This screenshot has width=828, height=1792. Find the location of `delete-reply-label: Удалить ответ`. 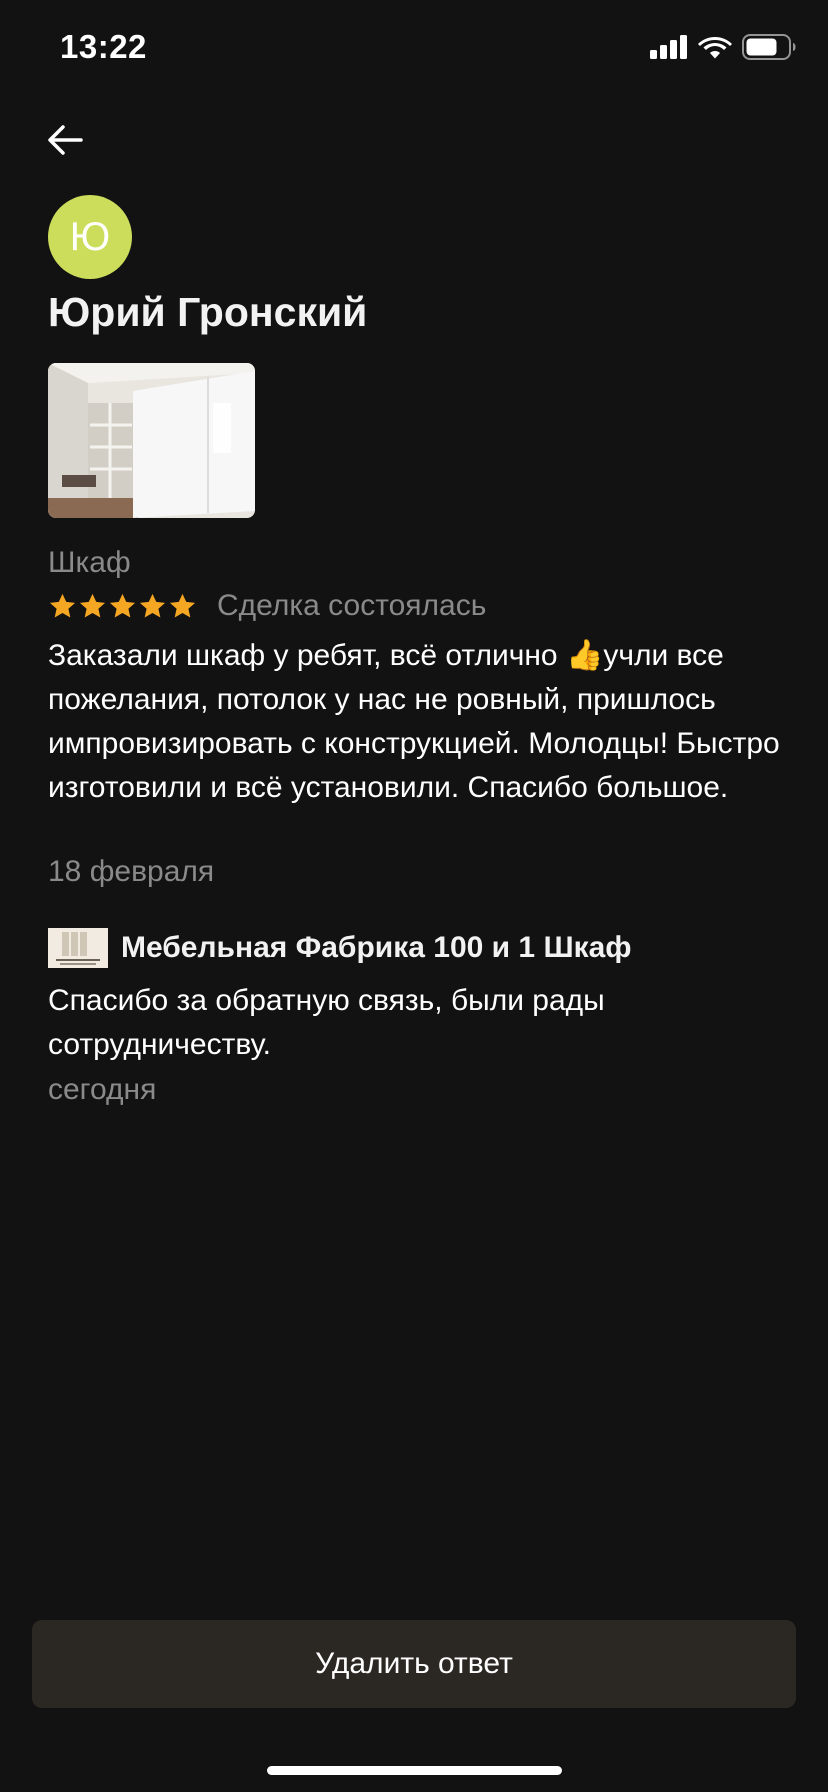

delete-reply-label: Удалить ответ is located at coordinates (414, 1663).